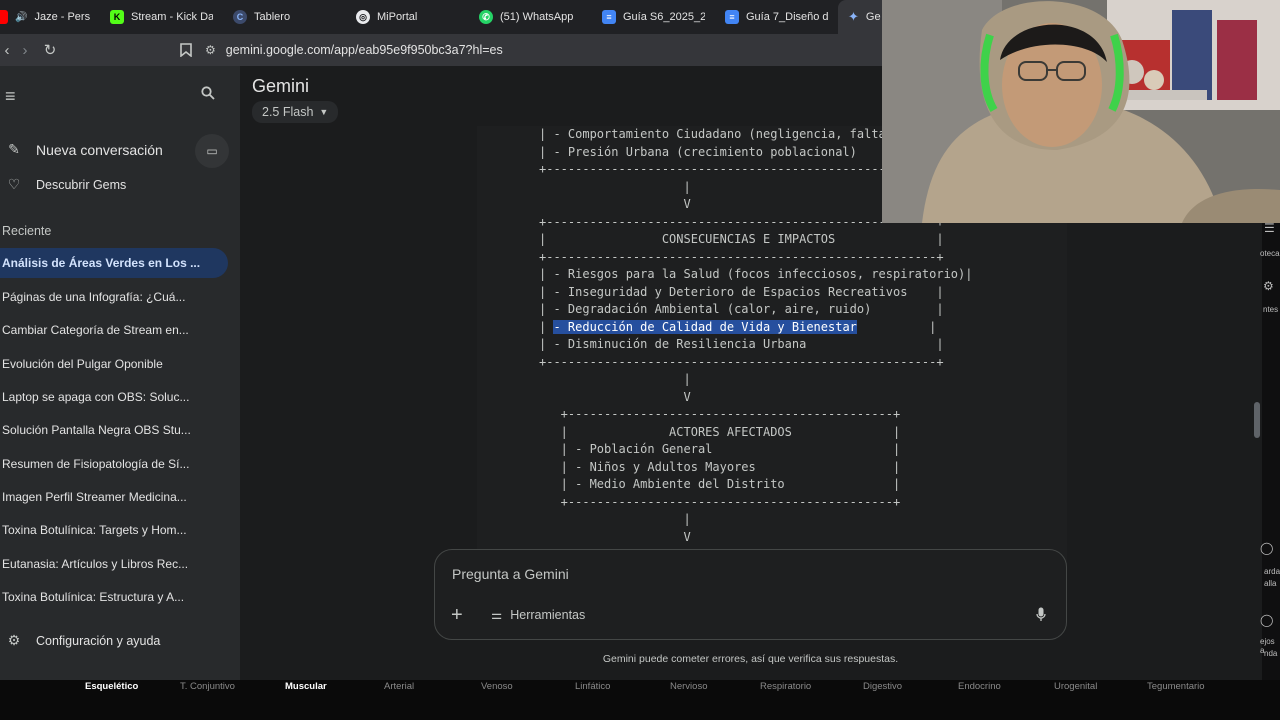 The height and width of the screenshot is (720, 1280). I want to click on portal-icon: ◎, so click(363, 17).